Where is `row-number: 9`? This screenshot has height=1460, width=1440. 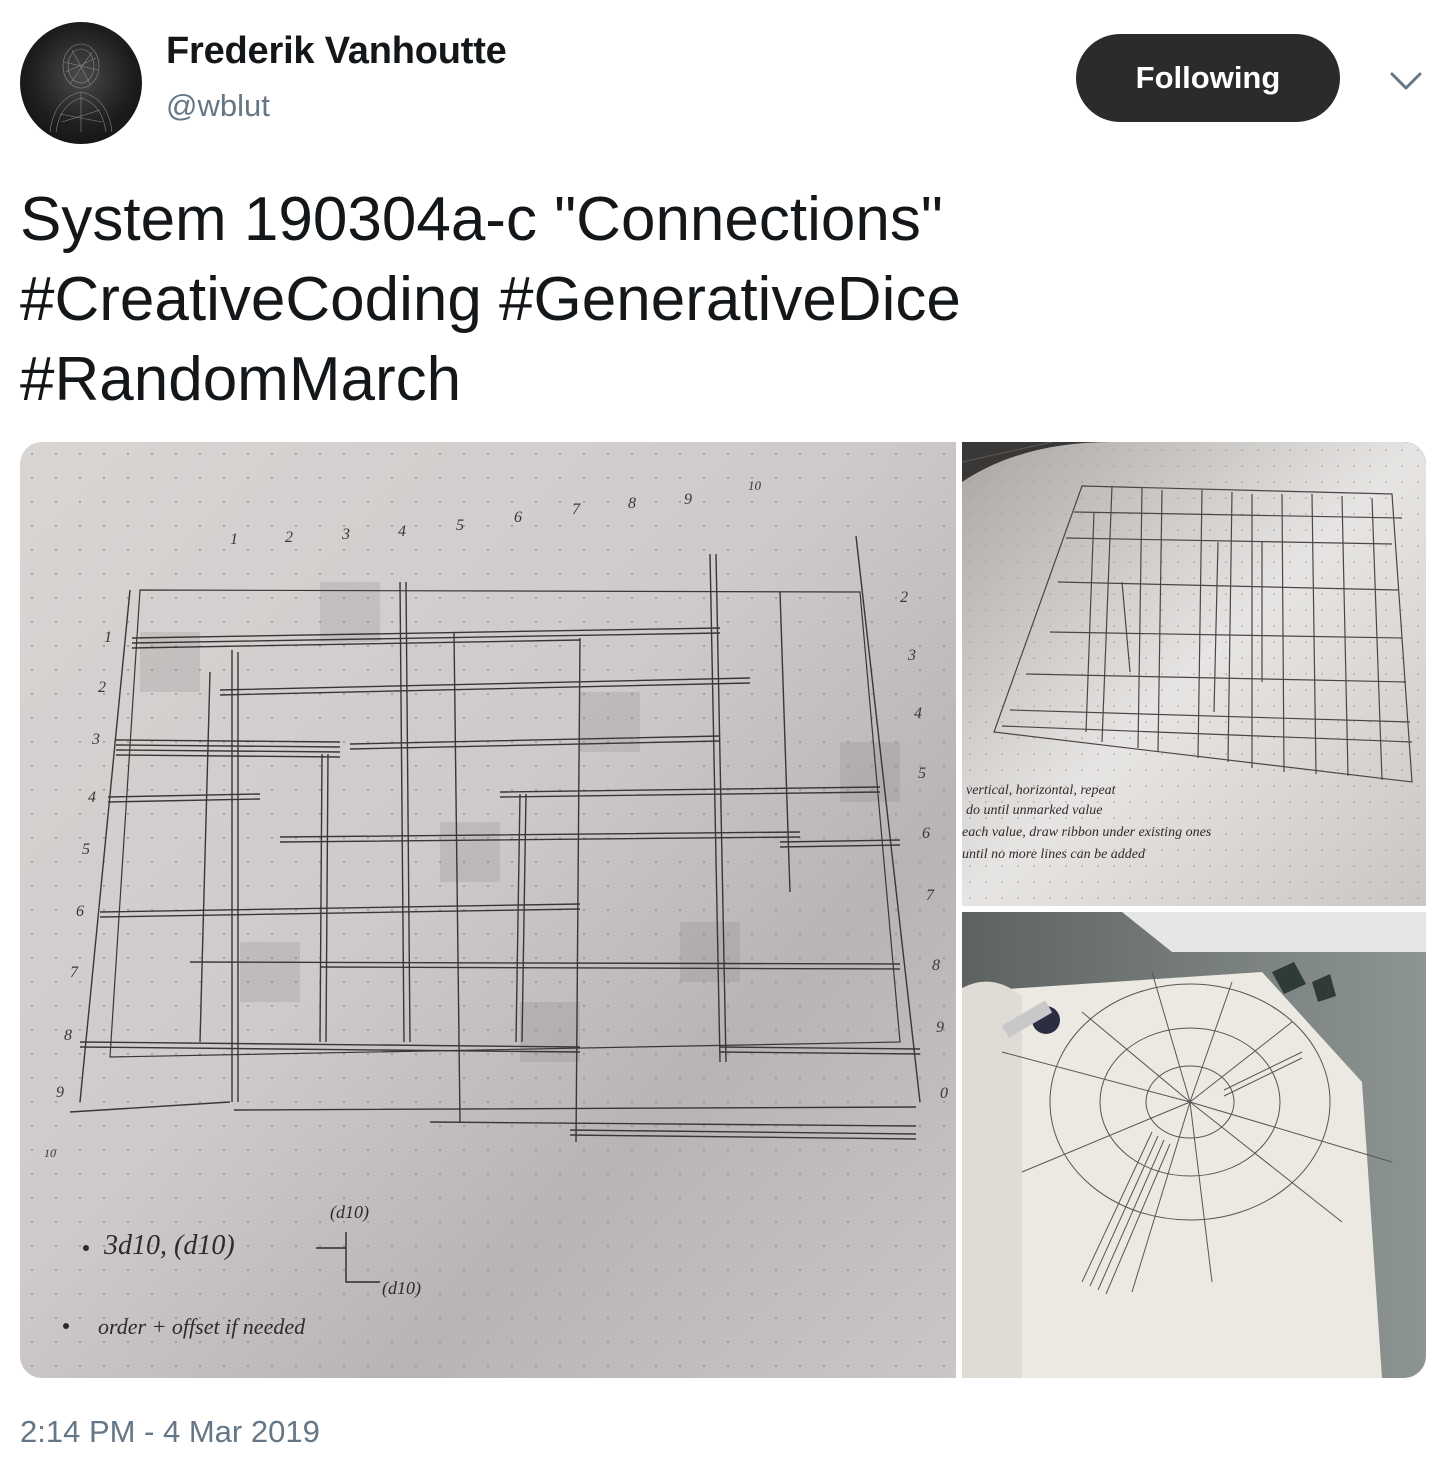 row-number: 9 is located at coordinates (60, 1092).